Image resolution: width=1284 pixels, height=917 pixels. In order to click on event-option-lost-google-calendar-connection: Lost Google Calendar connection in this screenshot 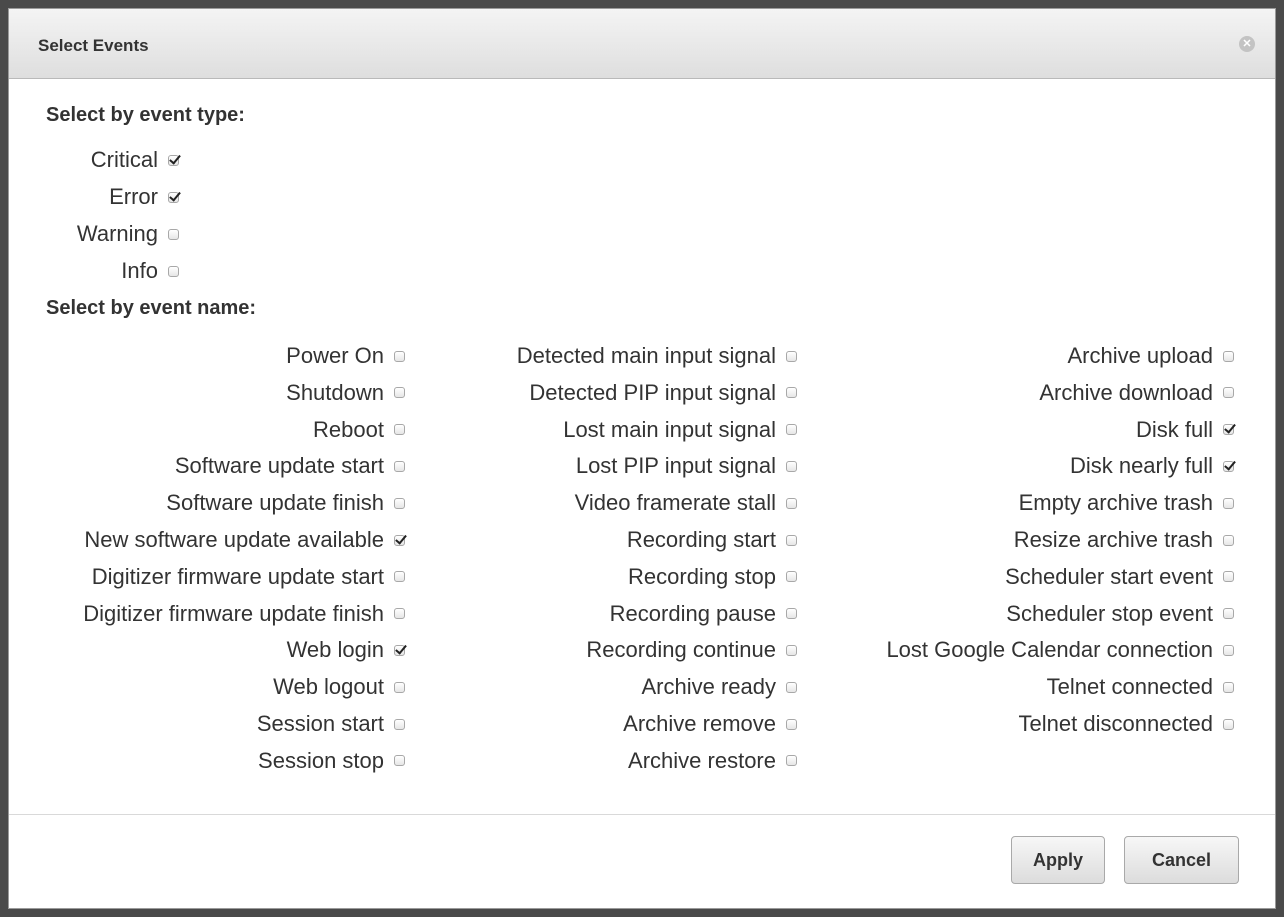, I will do `click(621, 650)`.